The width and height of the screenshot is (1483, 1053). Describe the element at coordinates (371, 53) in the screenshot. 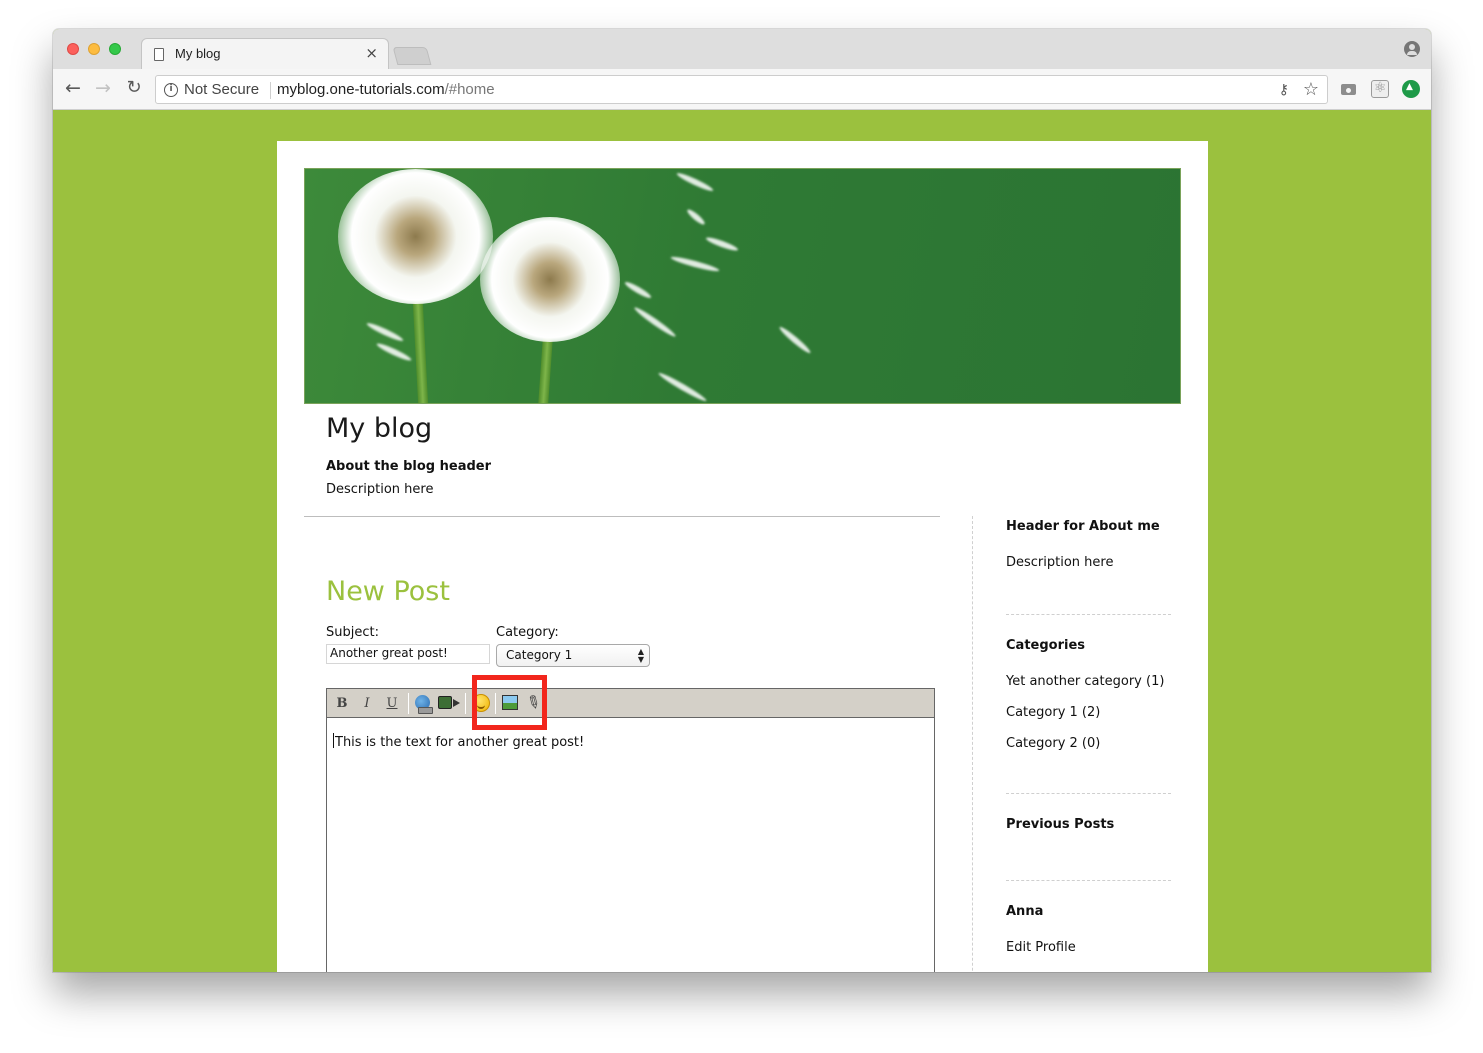

I see `tab-close-icon: ×` at that location.